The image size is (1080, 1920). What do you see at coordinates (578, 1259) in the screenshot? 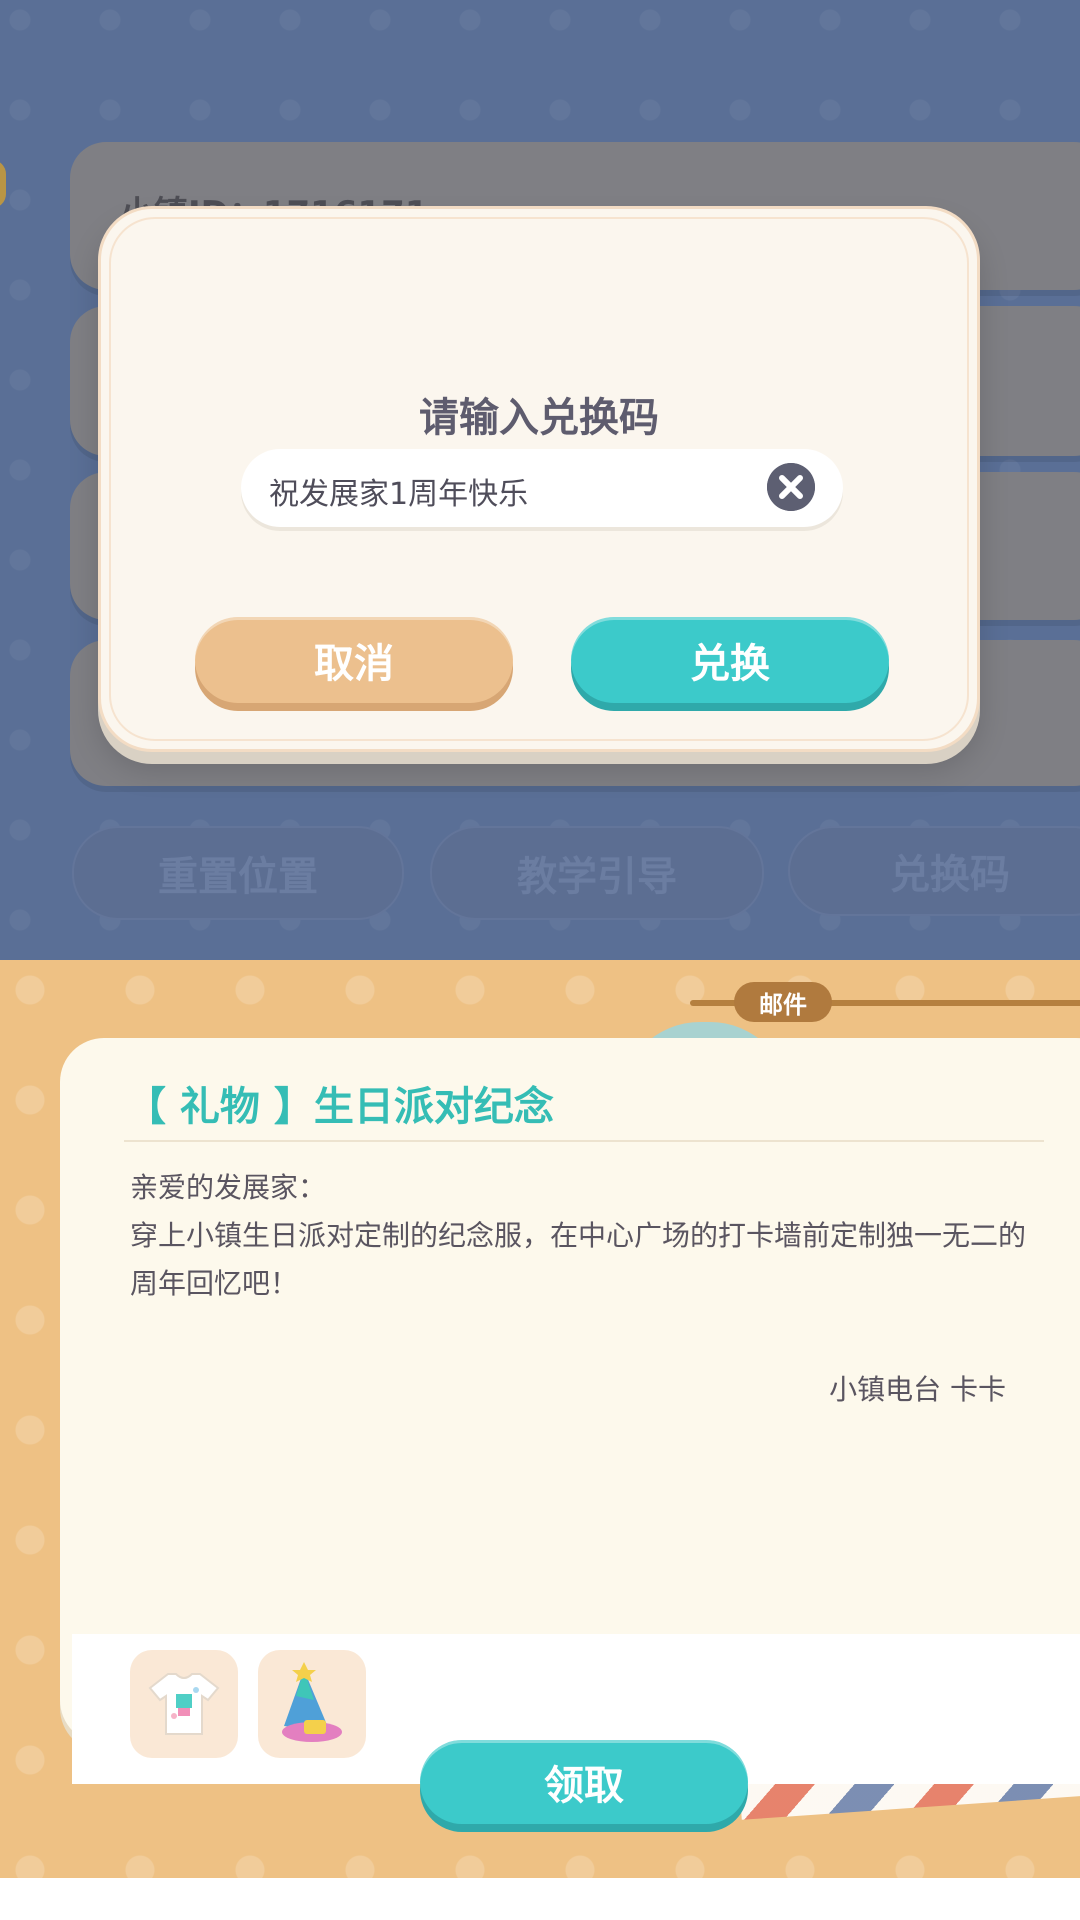
I see `letter-content: 穿上小镇生日派对定制的纪念服，在中心广场的打卡墙前定制独一无二的周年回忆吧！` at bounding box center [578, 1259].